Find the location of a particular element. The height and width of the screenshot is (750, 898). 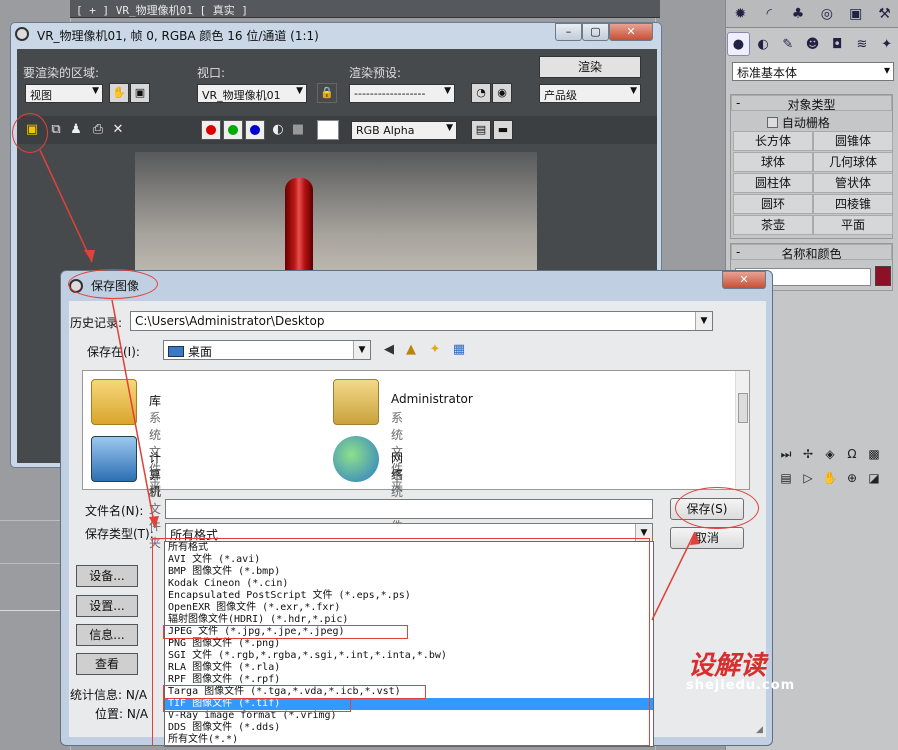

arrow-head is located at coordinates (89, 256).